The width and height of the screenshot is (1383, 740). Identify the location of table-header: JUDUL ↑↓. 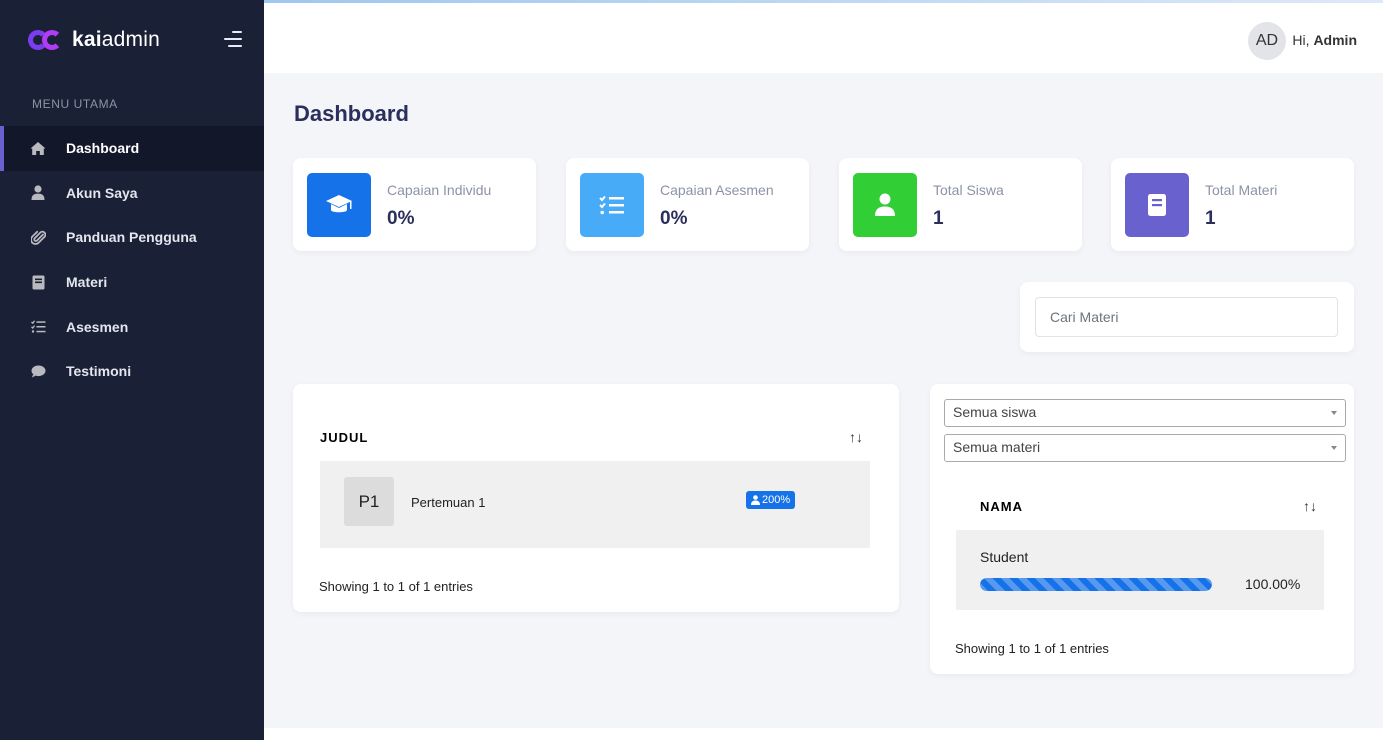
(595, 437).